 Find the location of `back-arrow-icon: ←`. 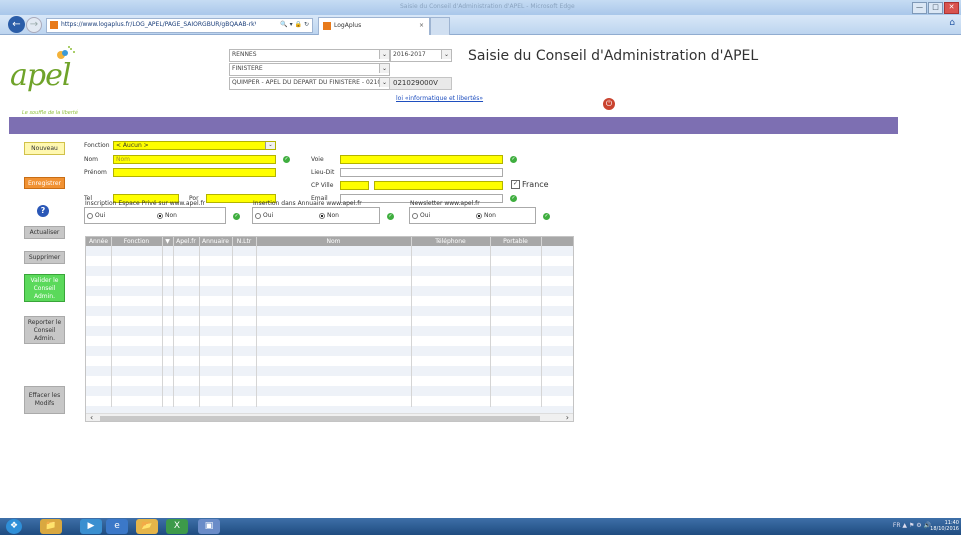

back-arrow-icon: ← is located at coordinates (16, 24).